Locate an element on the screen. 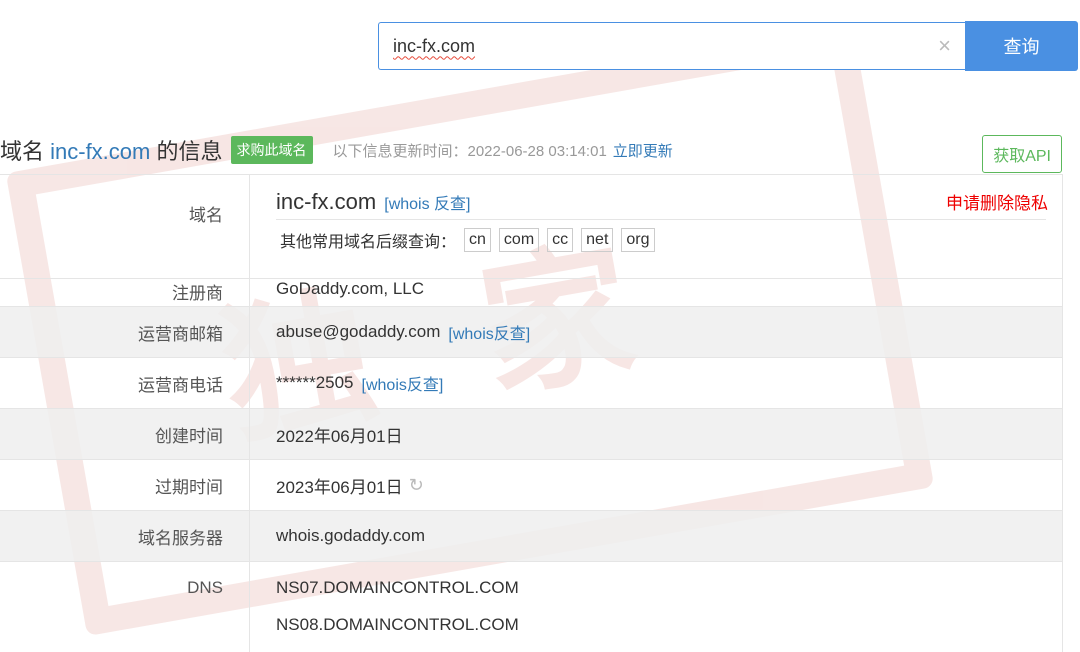 The height and width of the screenshot is (652, 1080). domain-line: inc-fx.com [whois 反查] is located at coordinates (661, 202).